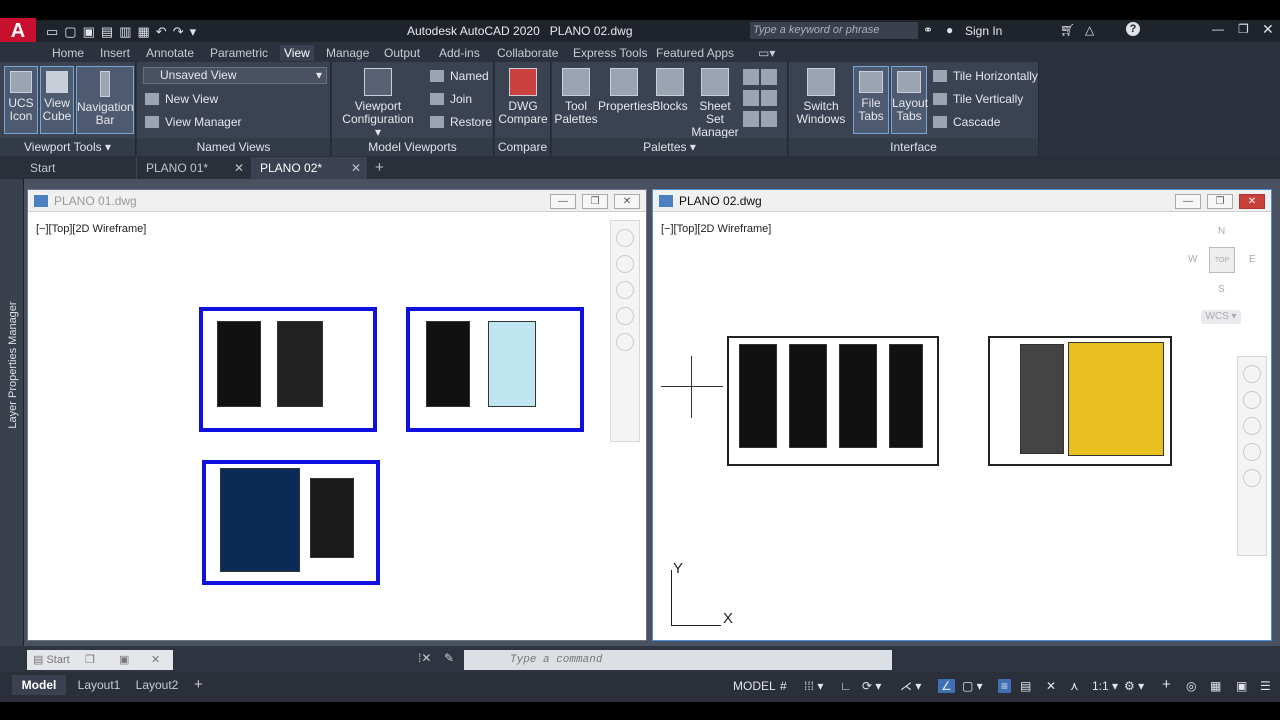 The image size is (1280, 720). I want to click on ribbon-tab-insert: Insert, so click(115, 53).